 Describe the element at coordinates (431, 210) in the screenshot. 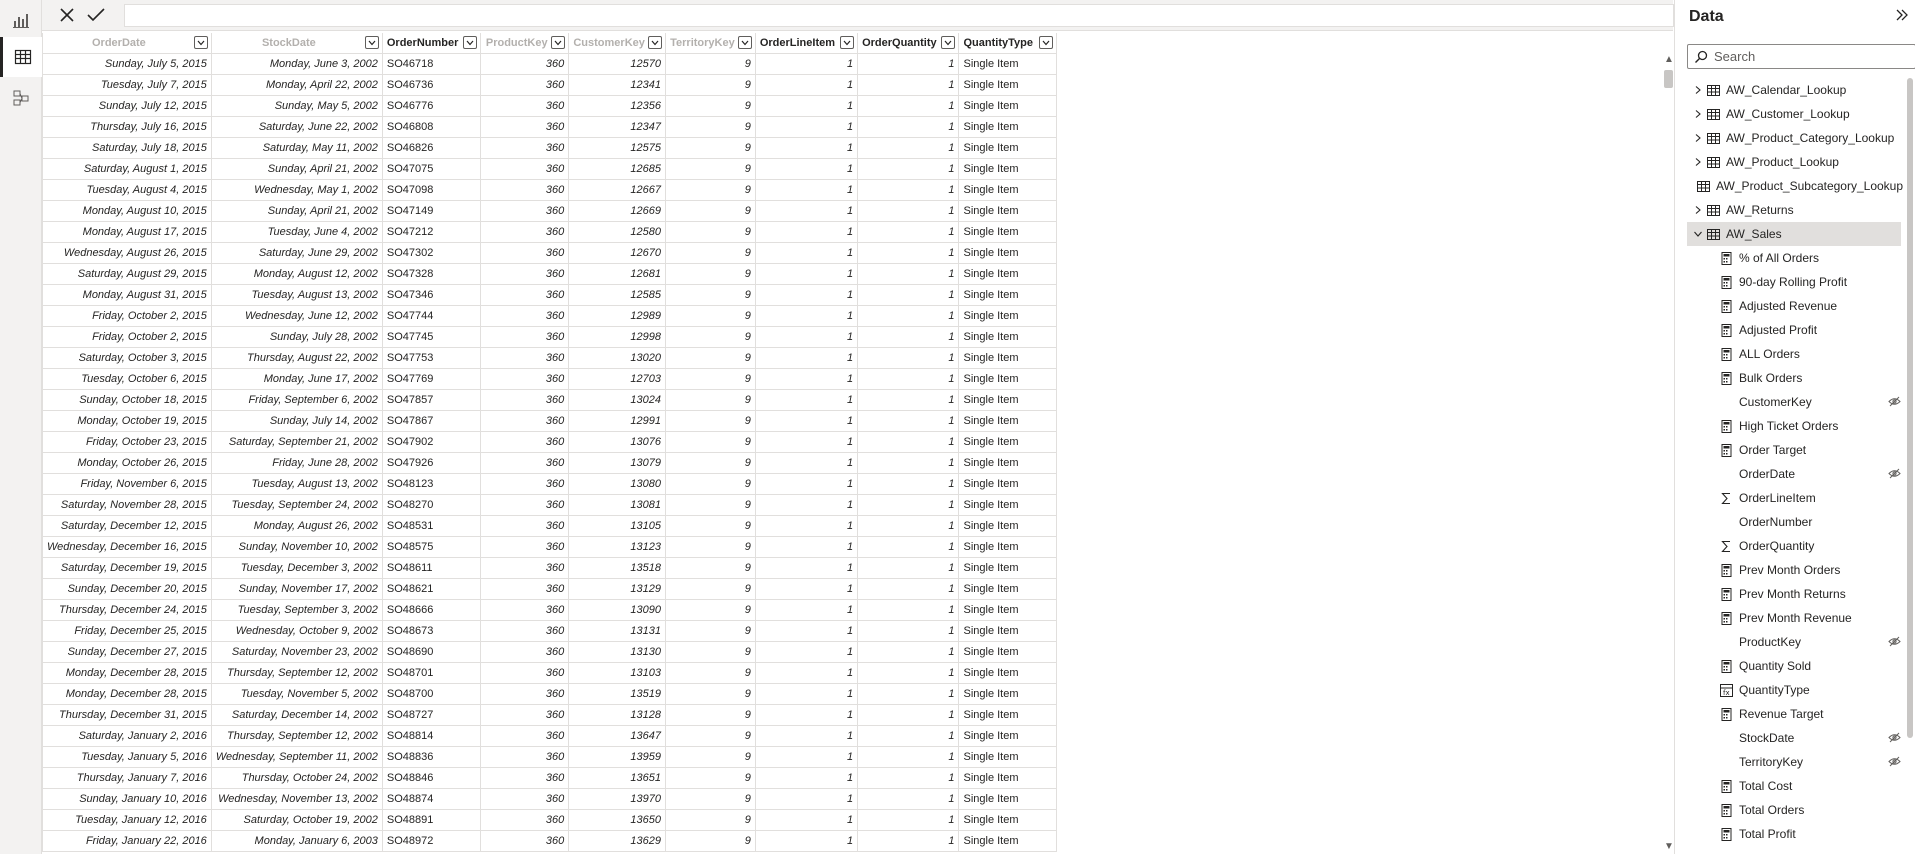

I see `cell-ordernumber: SO47149` at that location.